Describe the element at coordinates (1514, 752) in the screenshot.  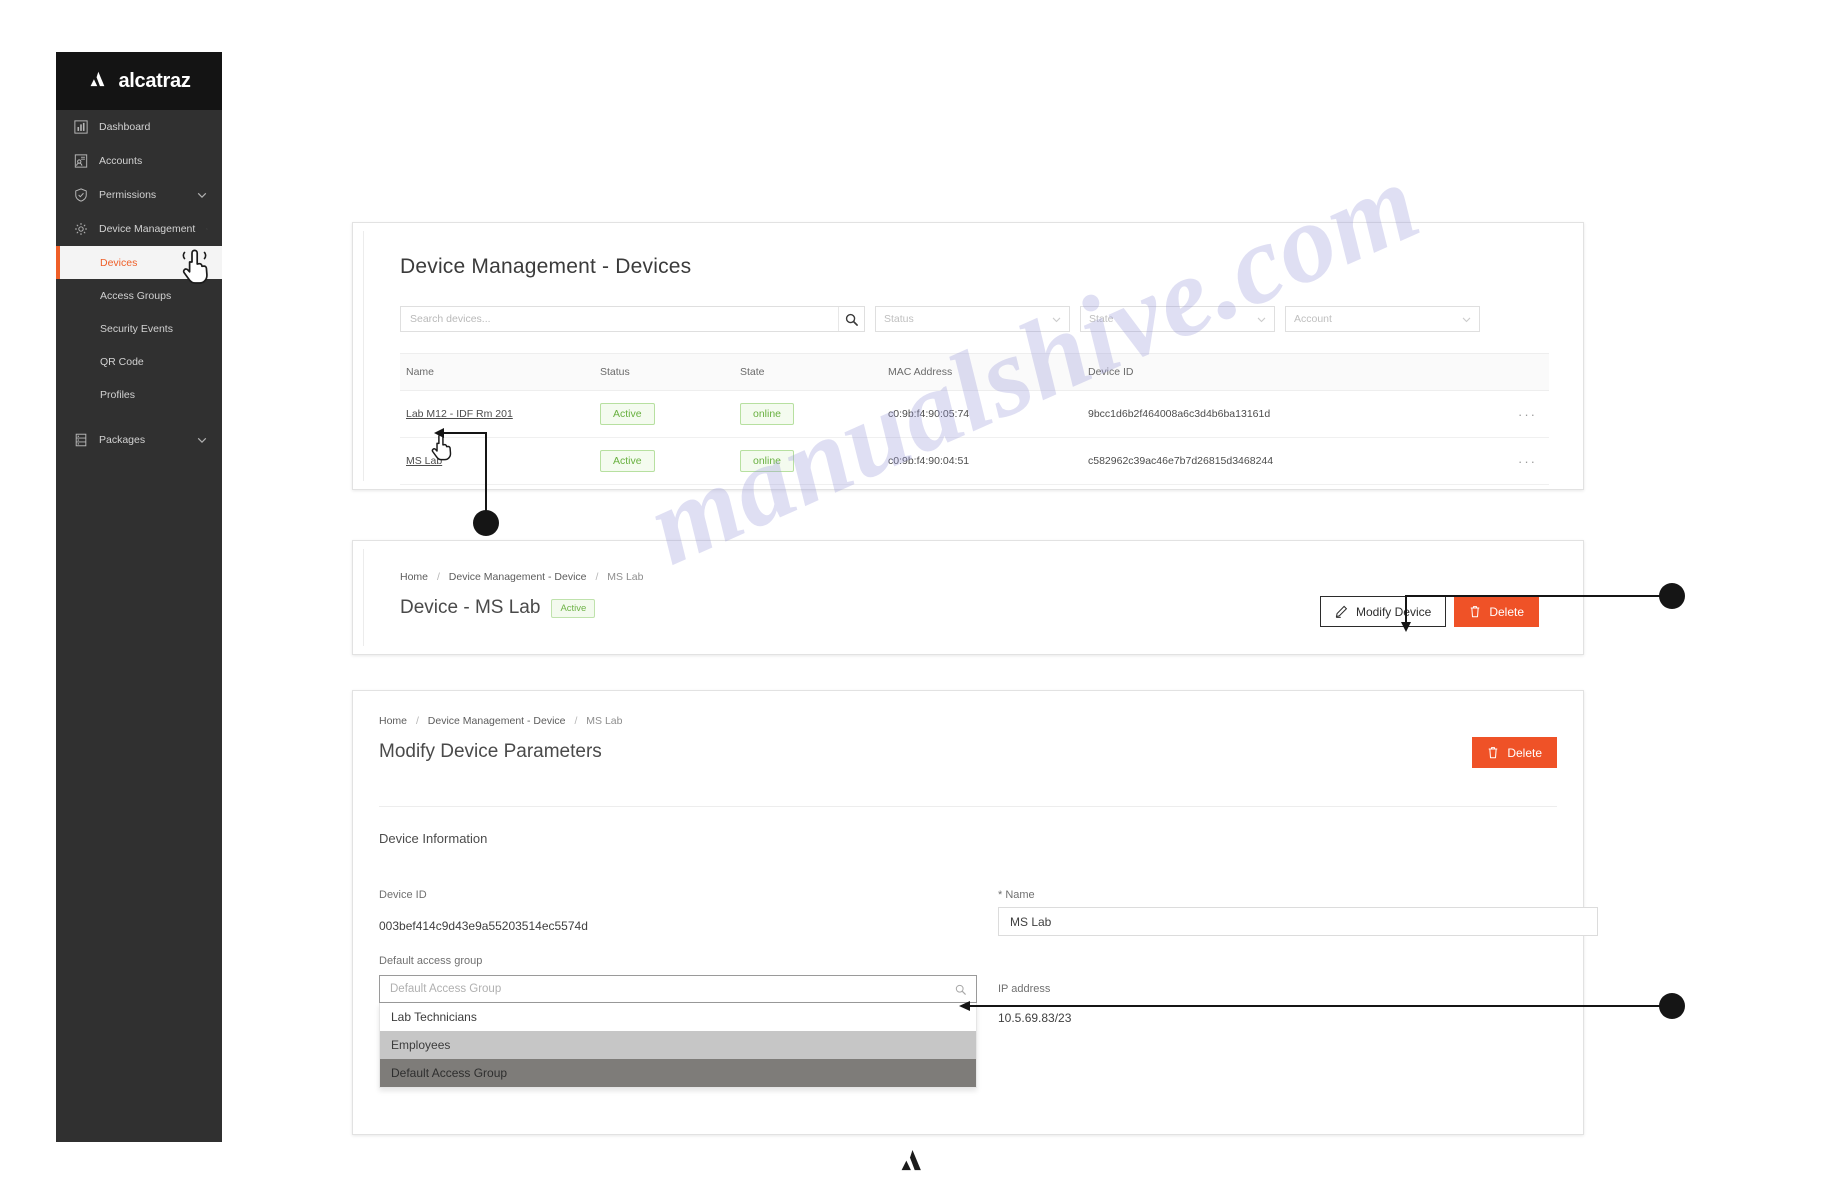
I see `delete-button: Delete` at that location.